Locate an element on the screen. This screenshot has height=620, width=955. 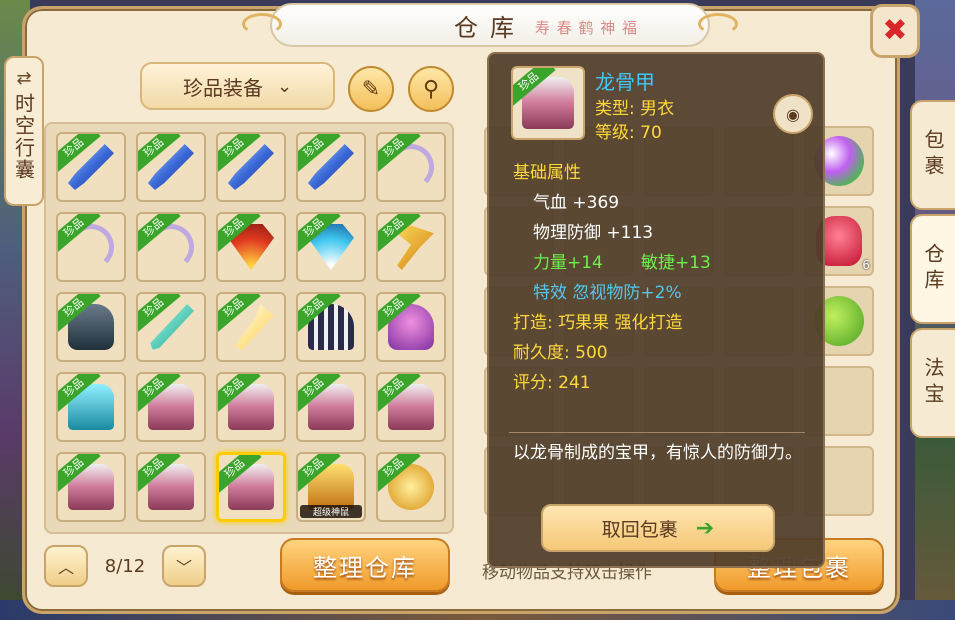
tooltip-divider is located at coordinates (657, 432).